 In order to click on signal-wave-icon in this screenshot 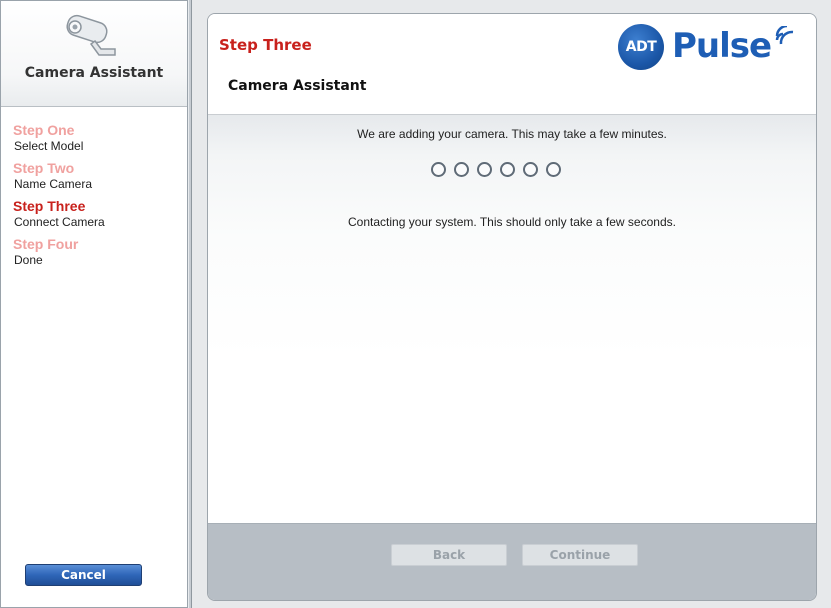, I will do `click(784, 35)`.